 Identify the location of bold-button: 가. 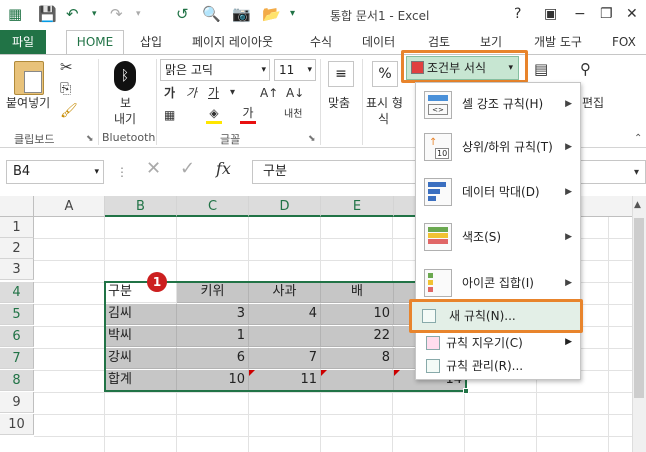
(169, 93).